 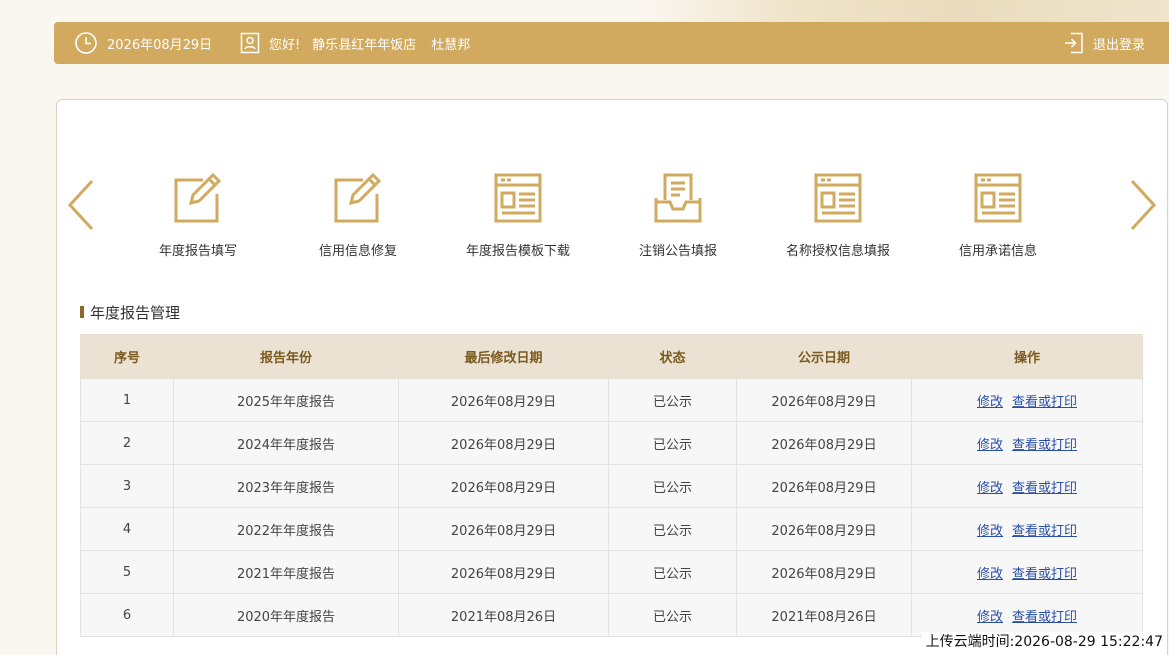 I want to click on person-name: 杜慧邦, so click(x=451, y=45).